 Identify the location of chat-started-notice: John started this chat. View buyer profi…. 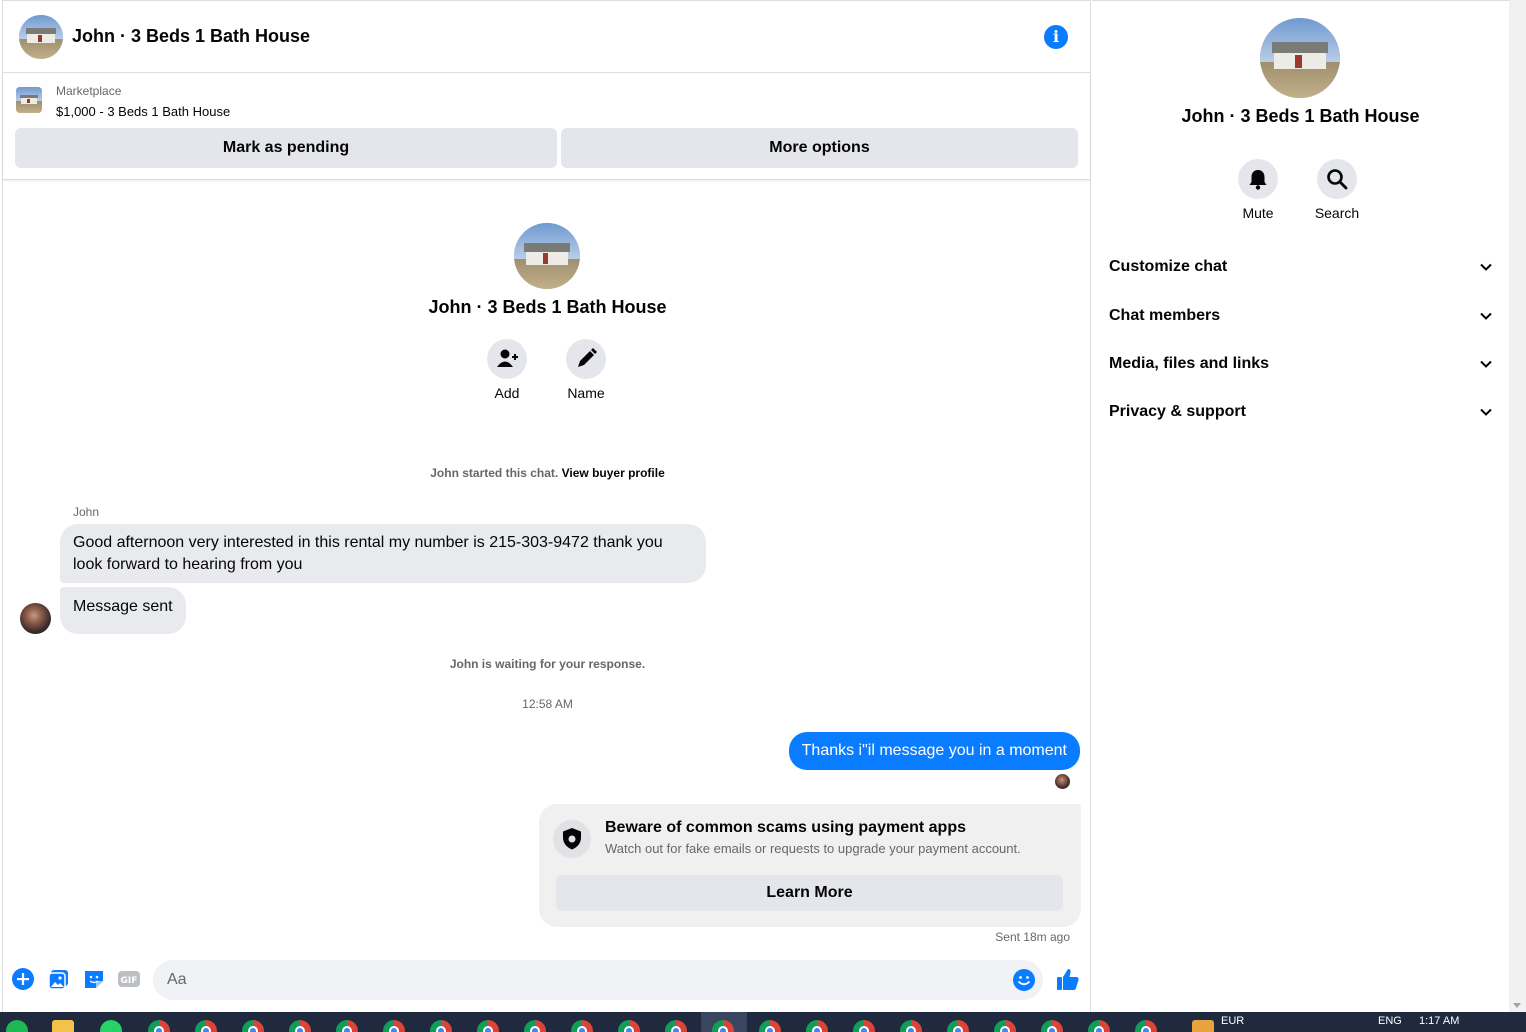
(547, 473).